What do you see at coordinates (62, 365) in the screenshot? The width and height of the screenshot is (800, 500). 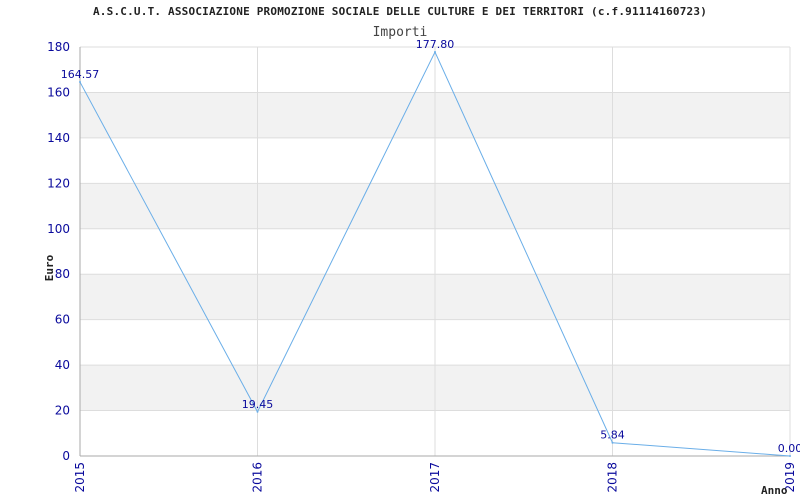 I see `y-tick-label: 40` at bounding box center [62, 365].